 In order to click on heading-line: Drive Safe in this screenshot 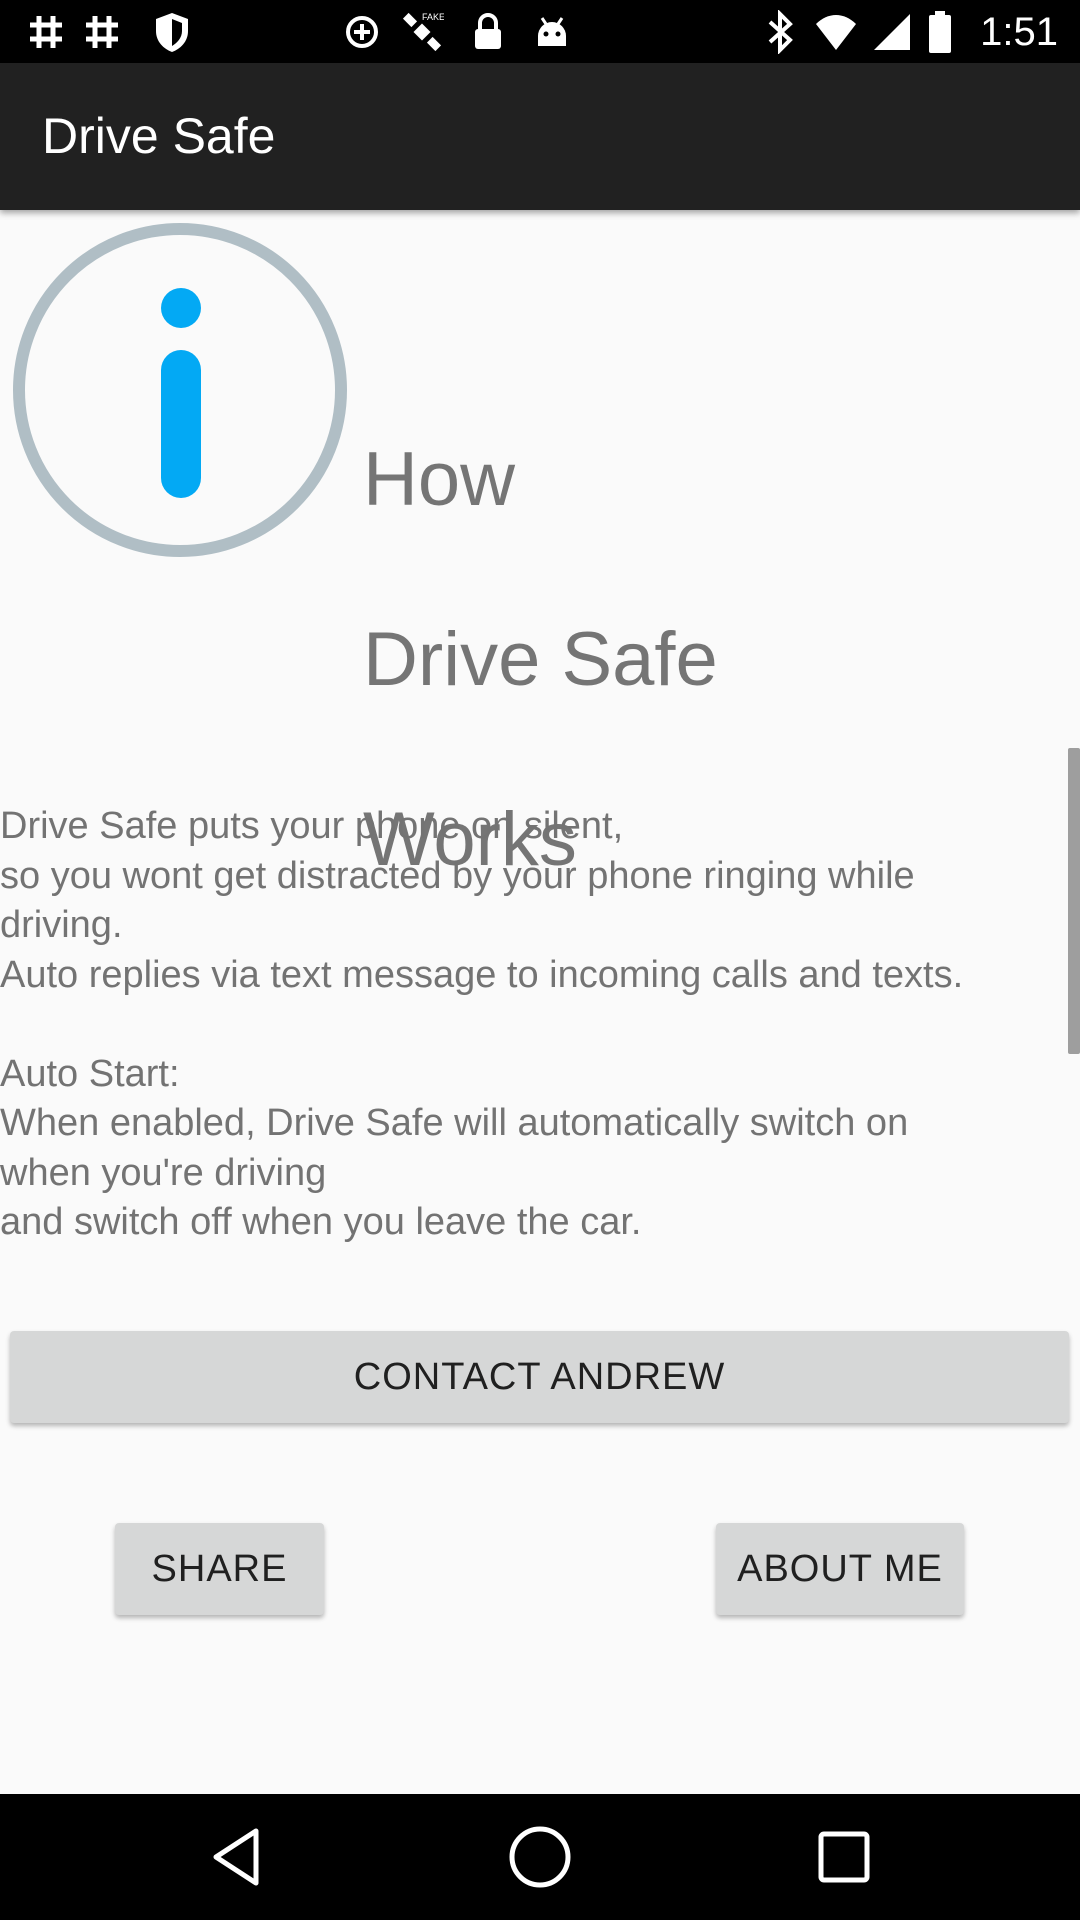, I will do `click(540, 659)`.